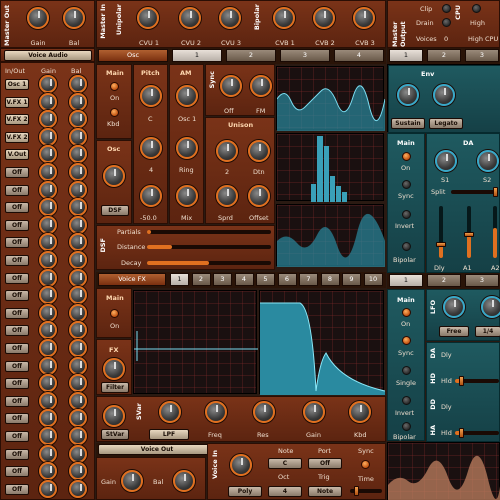  I want to click on lpf-button: LPF, so click(169, 434).